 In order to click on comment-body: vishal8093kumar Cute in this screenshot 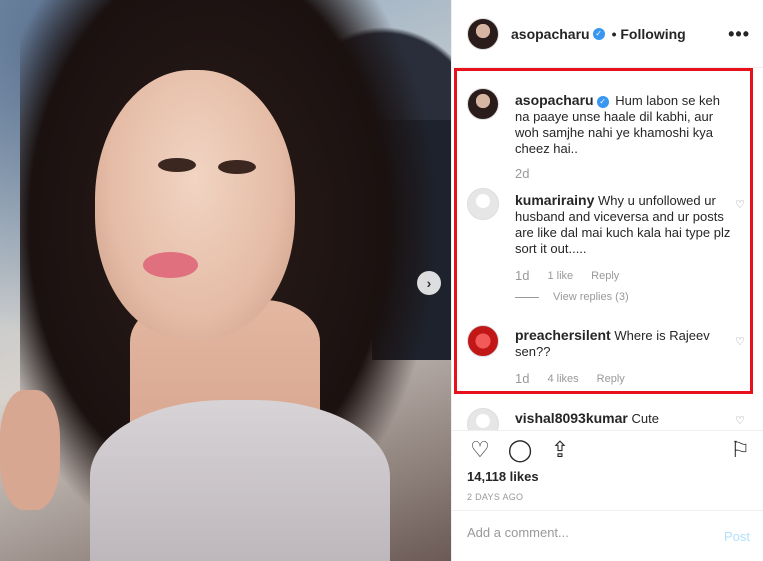, I will do `click(626, 418)`.